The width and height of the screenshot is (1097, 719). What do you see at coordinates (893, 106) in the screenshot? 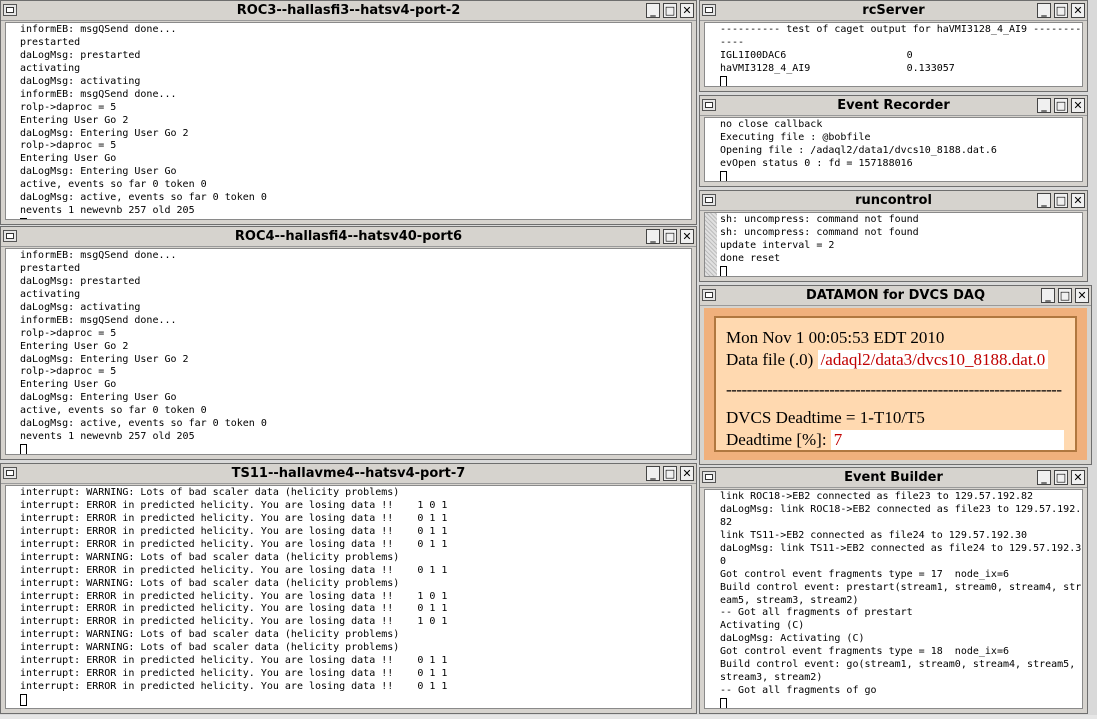
I see `eventrecorder-titlebar: Event Recorder _ □ ✕` at bounding box center [893, 106].